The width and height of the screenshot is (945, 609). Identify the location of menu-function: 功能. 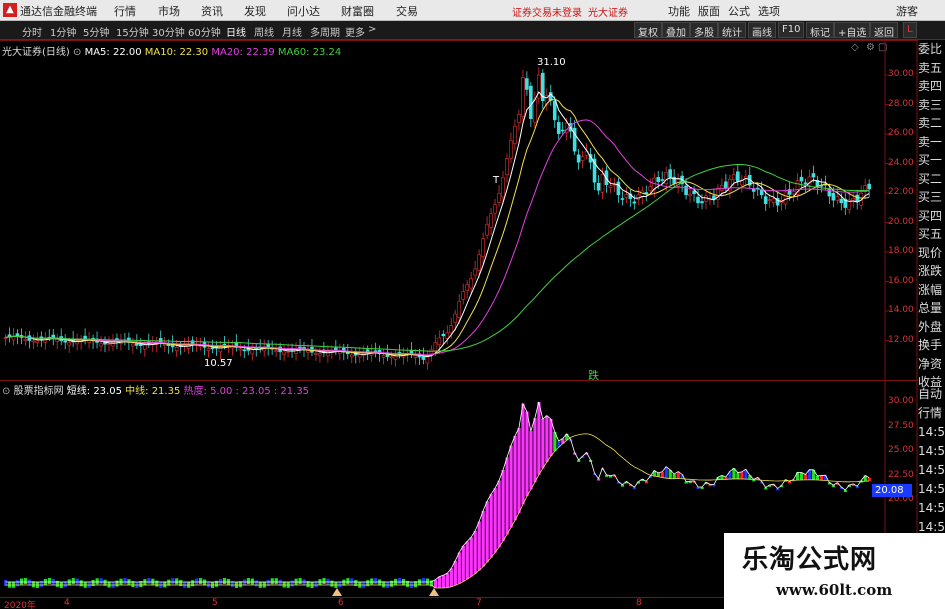
(679, 11).